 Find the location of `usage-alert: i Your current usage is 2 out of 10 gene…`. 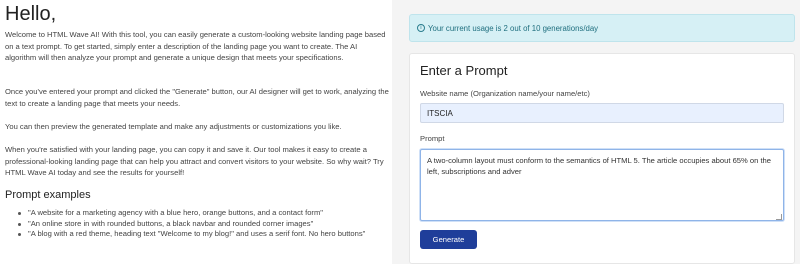

usage-alert: i Your current usage is 2 out of 10 gene… is located at coordinates (602, 28).